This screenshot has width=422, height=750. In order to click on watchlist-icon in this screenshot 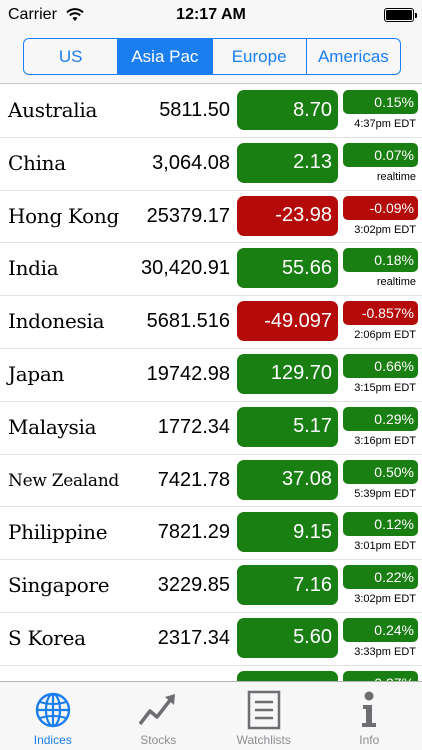, I will do `click(263, 710)`.